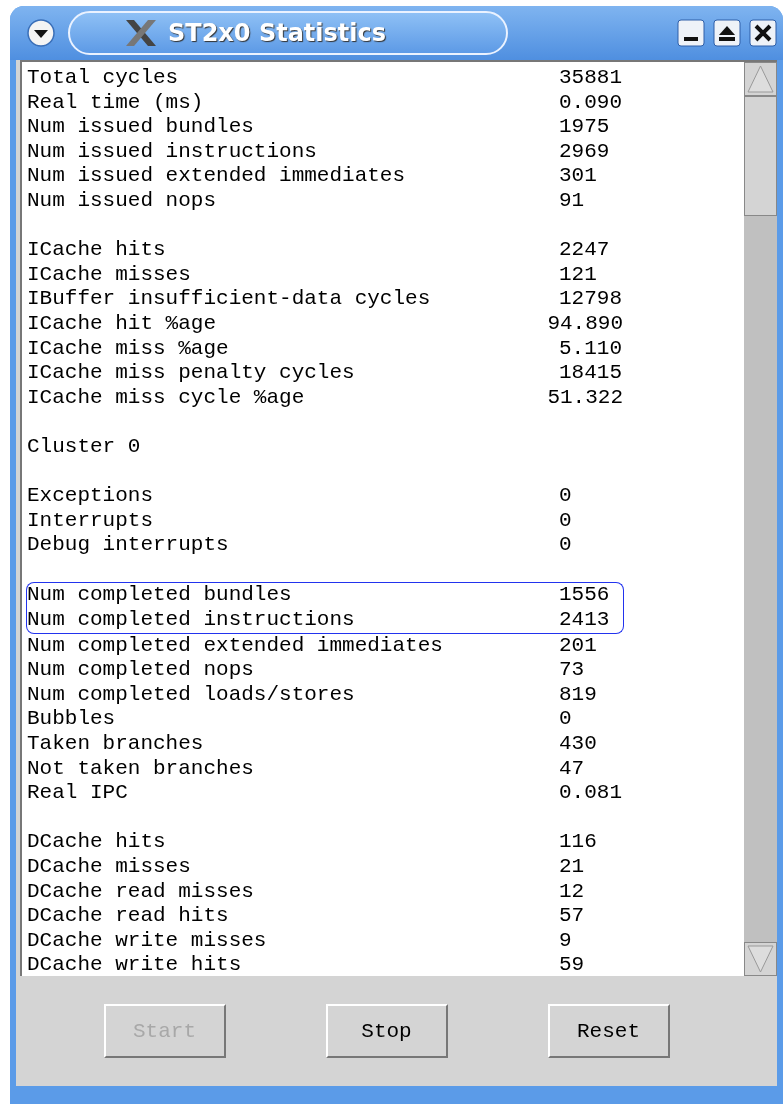 This screenshot has width=783, height=1104. What do you see at coordinates (386, 1031) in the screenshot?
I see `action-button: Stop` at bounding box center [386, 1031].